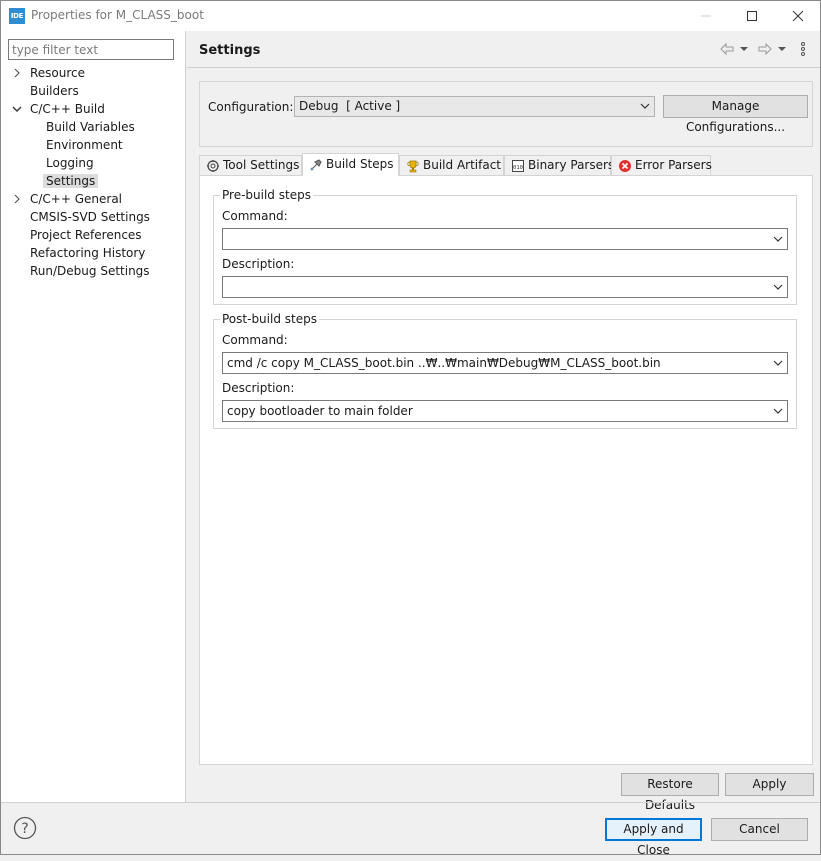  What do you see at coordinates (58, 73) in the screenshot?
I see `tree-item-label: Resource` at bounding box center [58, 73].